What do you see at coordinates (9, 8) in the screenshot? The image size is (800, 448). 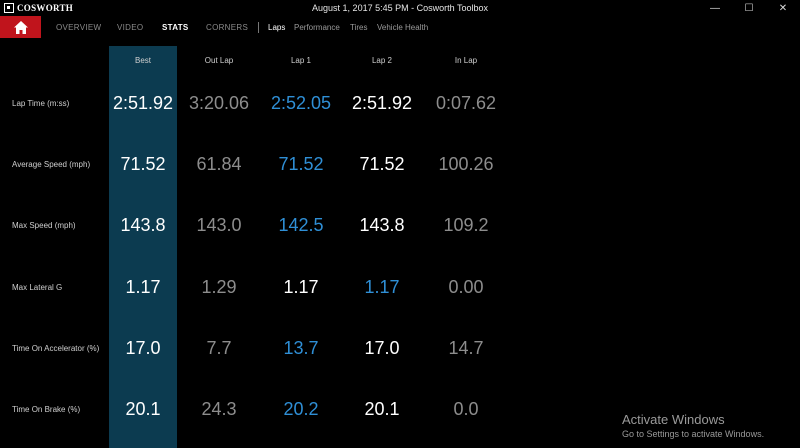 I see `cosworth-logo-icon` at bounding box center [9, 8].